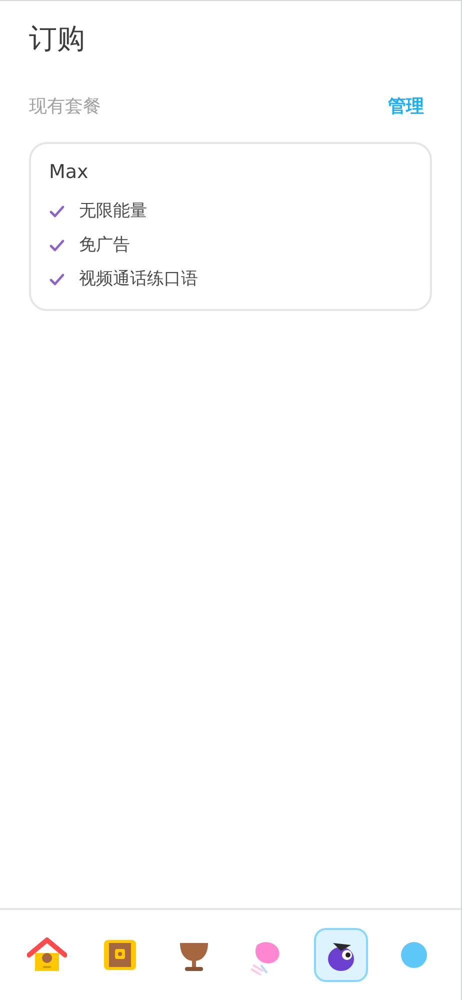 The height and width of the screenshot is (1000, 462). What do you see at coordinates (104, 245) in the screenshot?
I see `feature-text: 免广告` at bounding box center [104, 245].